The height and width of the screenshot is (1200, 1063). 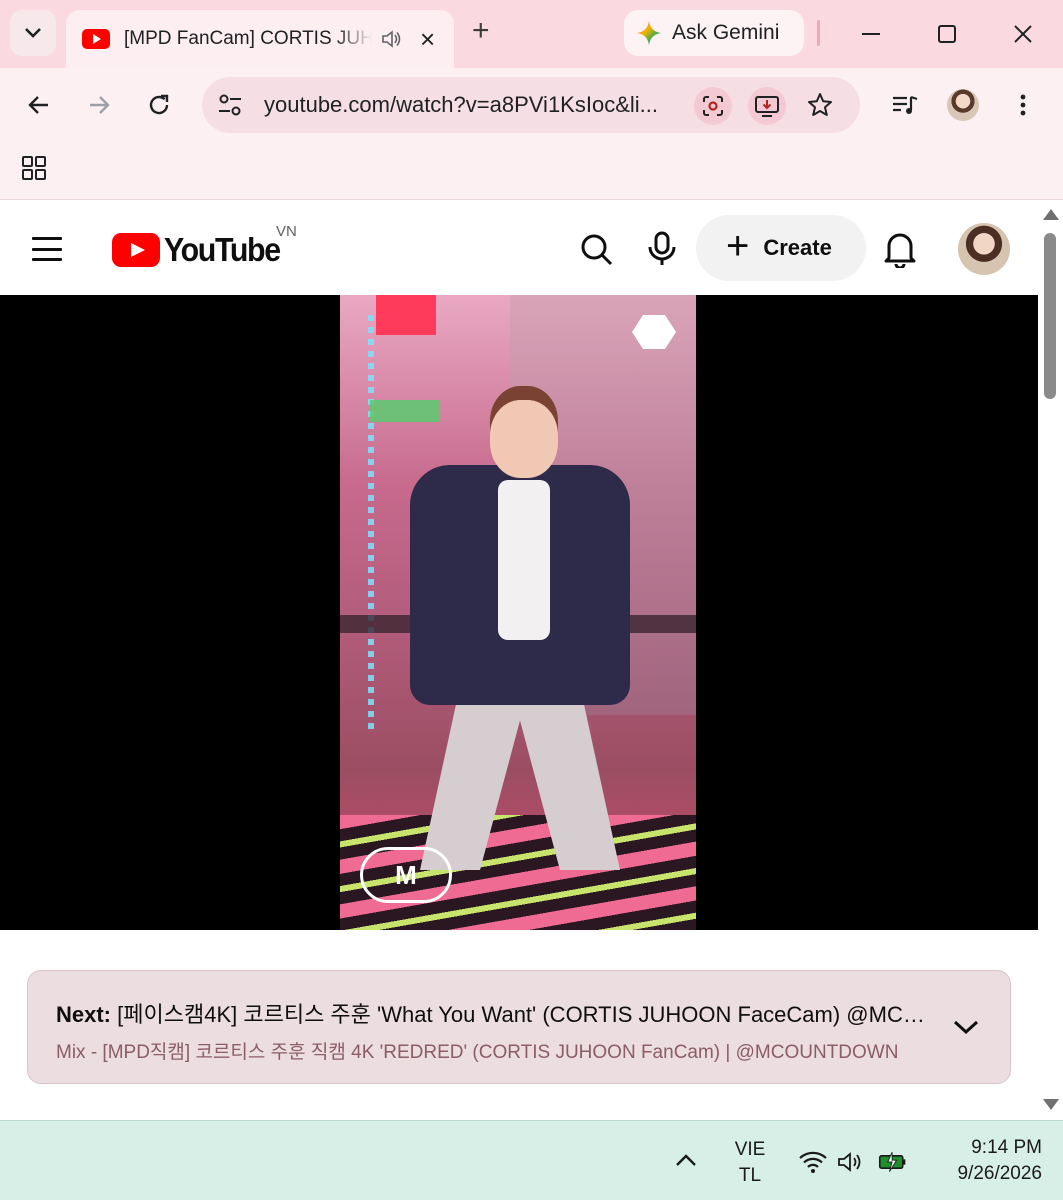 I want to click on ask-gemini-label: Ask Gemini, so click(x=726, y=32).